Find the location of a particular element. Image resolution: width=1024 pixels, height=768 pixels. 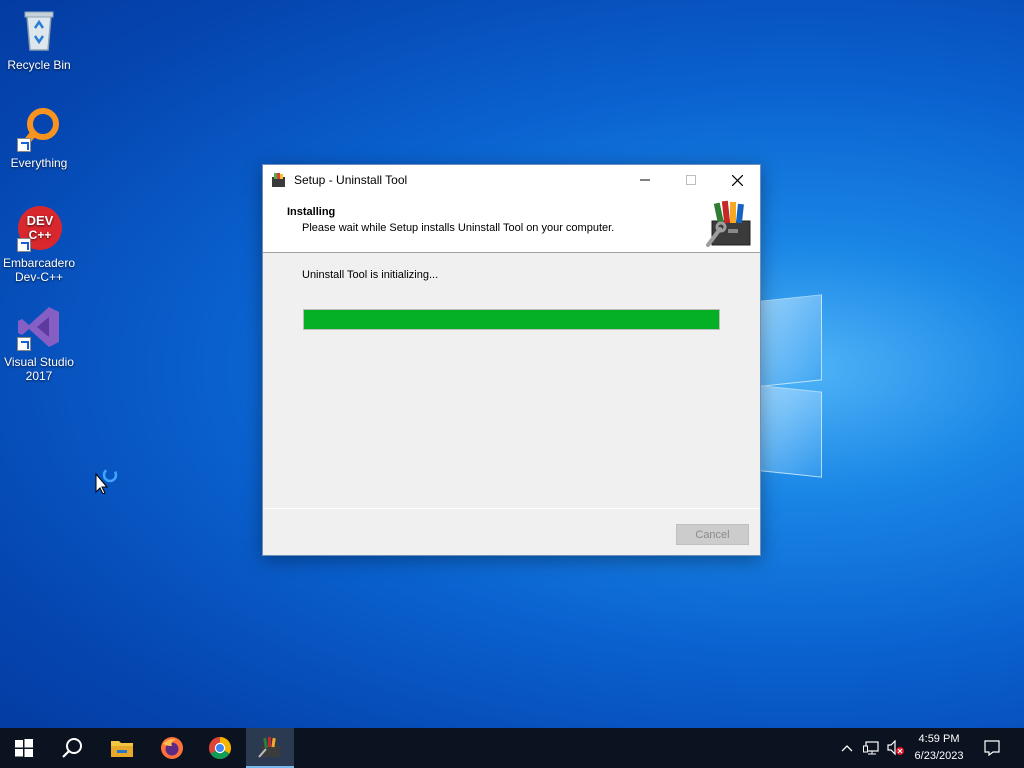

dialog-titlebar: Setup - Uninstall Tool is located at coordinates (511, 180).